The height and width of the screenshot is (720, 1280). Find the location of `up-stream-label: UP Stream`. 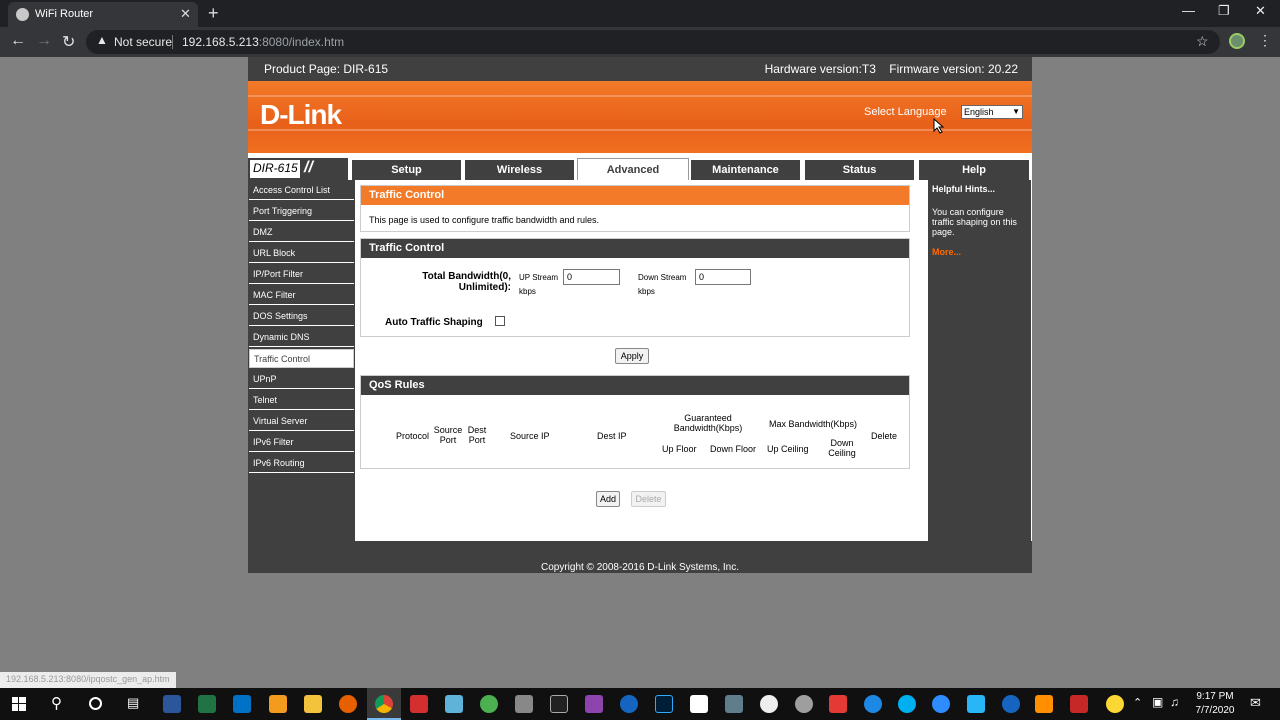

up-stream-label: UP Stream is located at coordinates (538, 277).